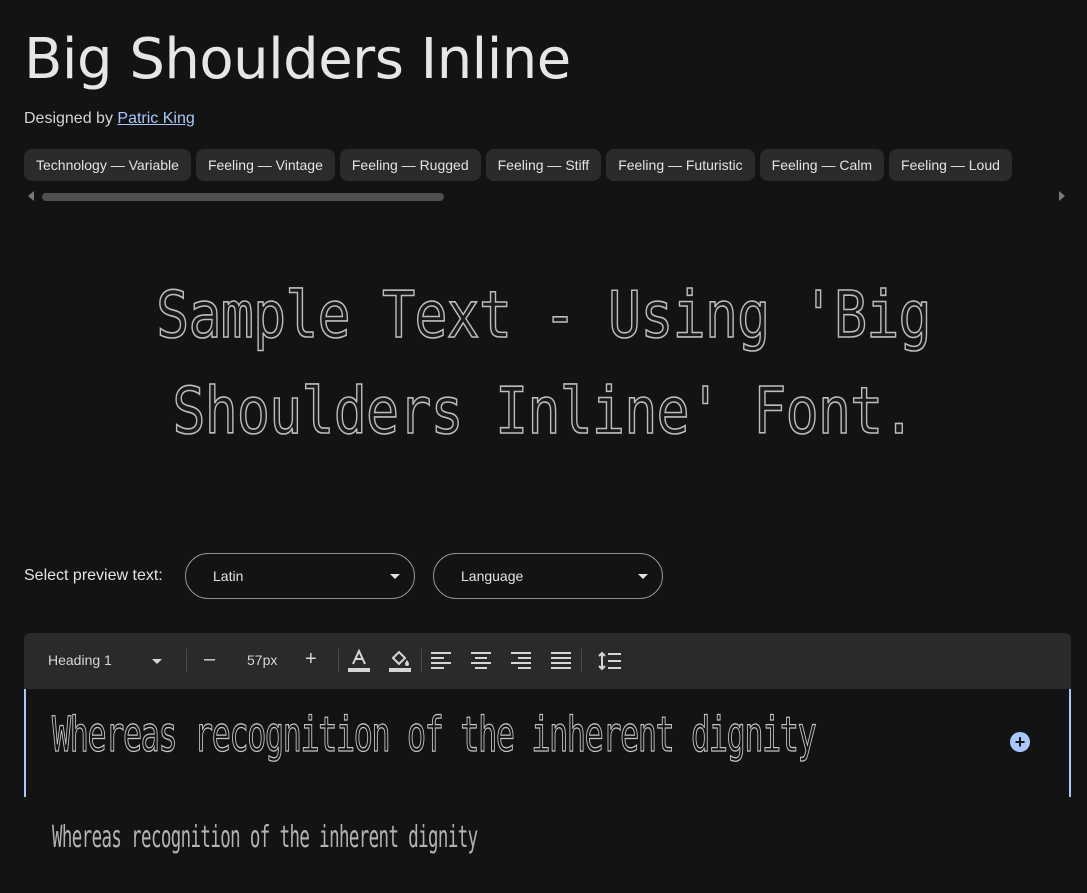 The width and height of the screenshot is (1087, 893). I want to click on font-size-value: 57px, so click(262, 660).